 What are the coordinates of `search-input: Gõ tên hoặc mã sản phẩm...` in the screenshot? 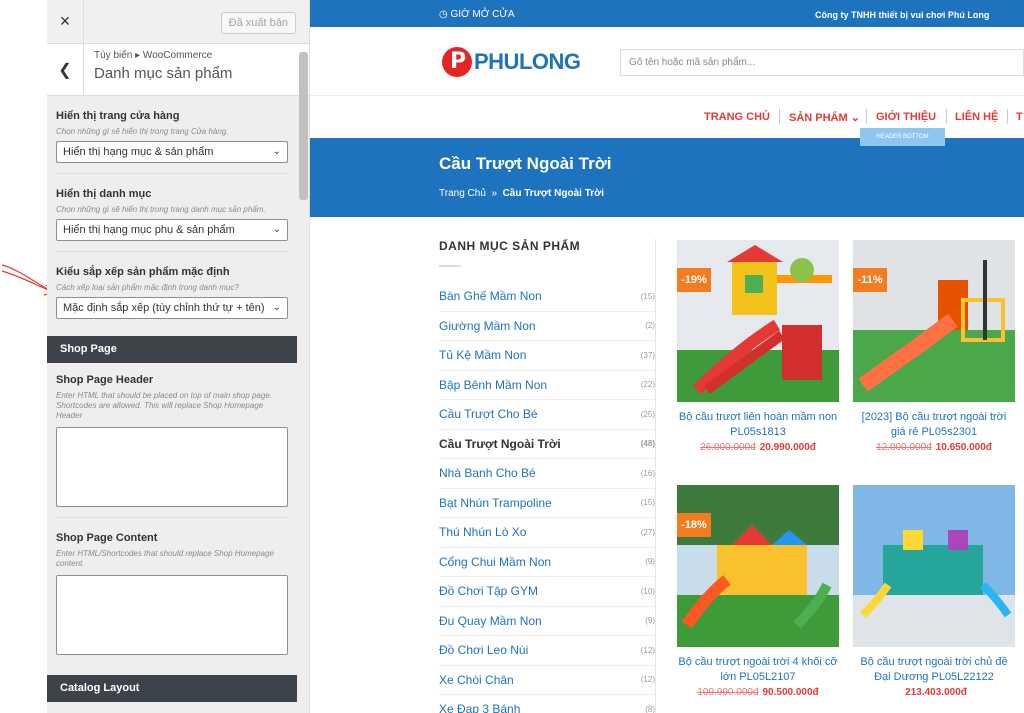 It's located at (822, 62).